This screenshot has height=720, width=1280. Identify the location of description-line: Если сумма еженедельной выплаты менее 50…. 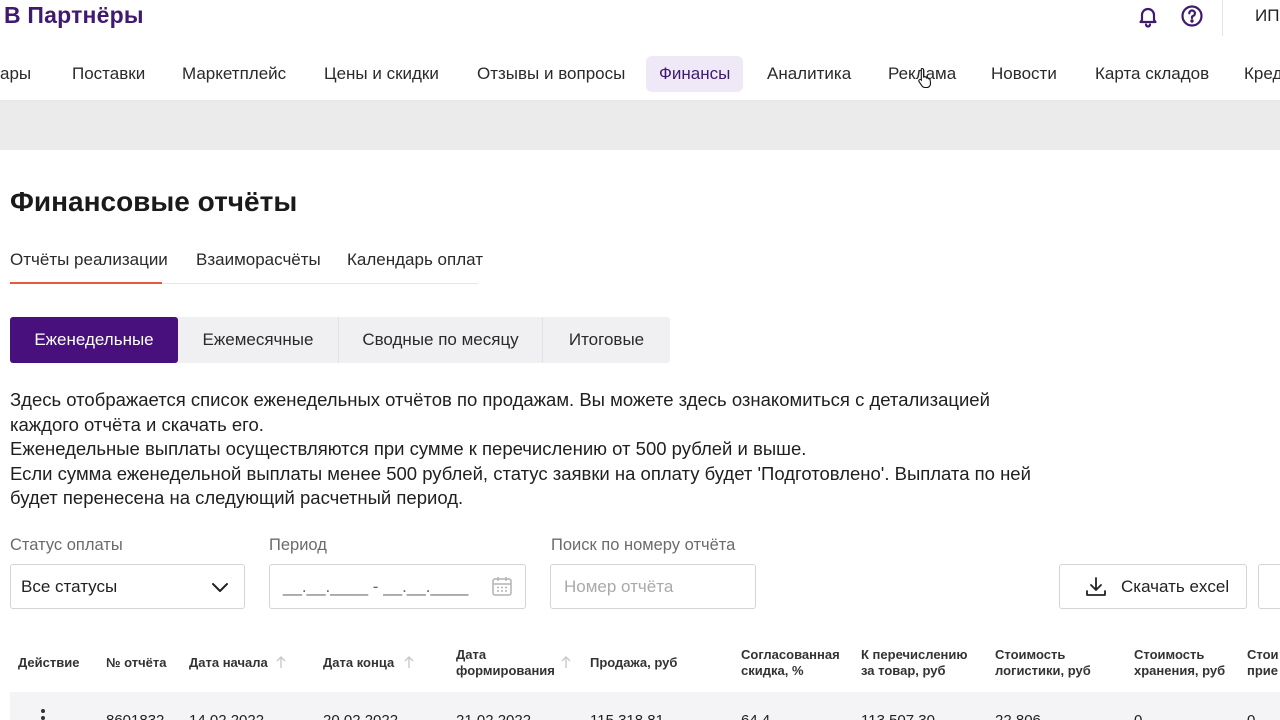
(520, 473).